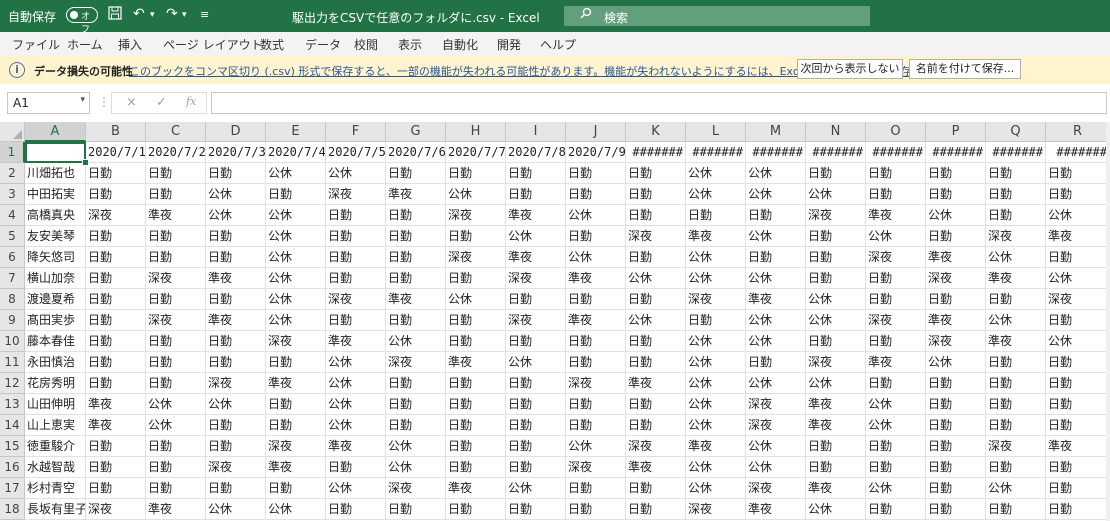 The width and height of the screenshot is (1110, 521). I want to click on redo-dropdown-icon: ▾, so click(184, 15).